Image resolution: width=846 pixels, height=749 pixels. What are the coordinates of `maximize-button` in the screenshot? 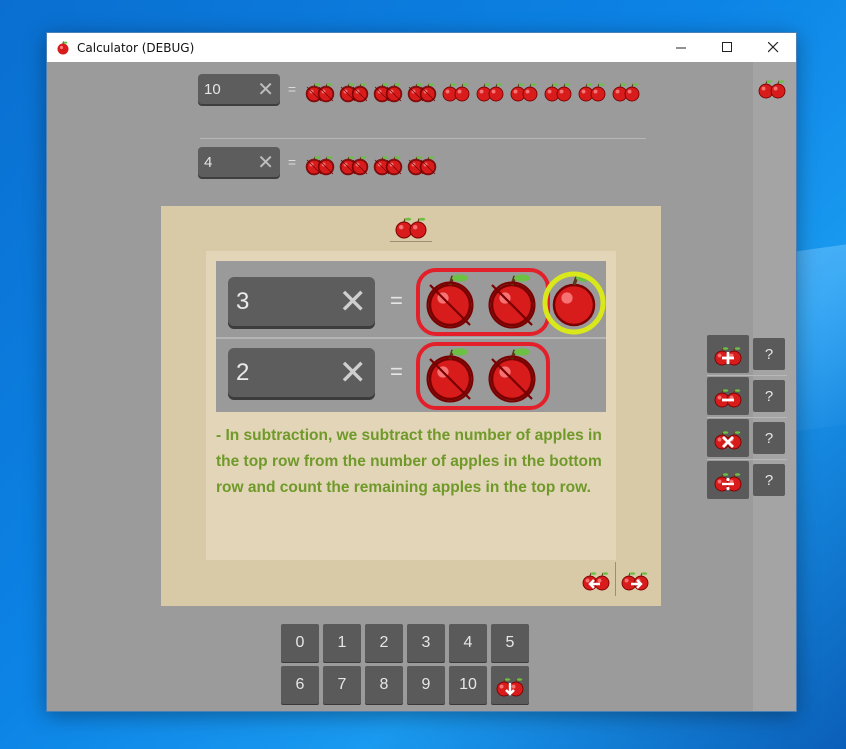 It's located at (727, 47).